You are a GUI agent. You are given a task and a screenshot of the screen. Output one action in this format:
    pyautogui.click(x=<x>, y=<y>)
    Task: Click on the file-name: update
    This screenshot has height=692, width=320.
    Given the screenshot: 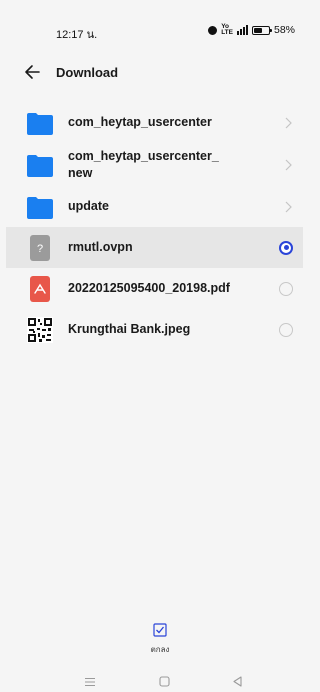 What is the action you would take?
    pyautogui.click(x=88, y=206)
    